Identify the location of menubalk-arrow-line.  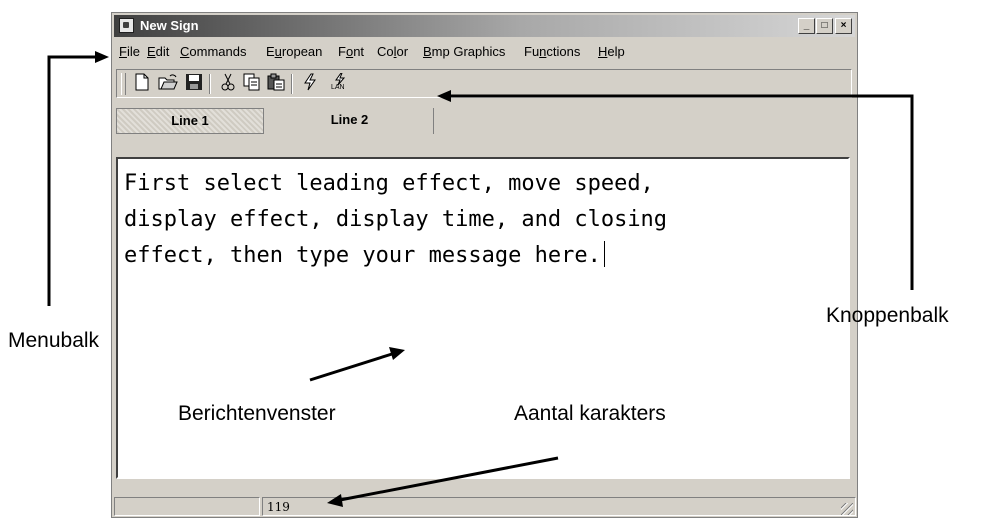
(72, 180).